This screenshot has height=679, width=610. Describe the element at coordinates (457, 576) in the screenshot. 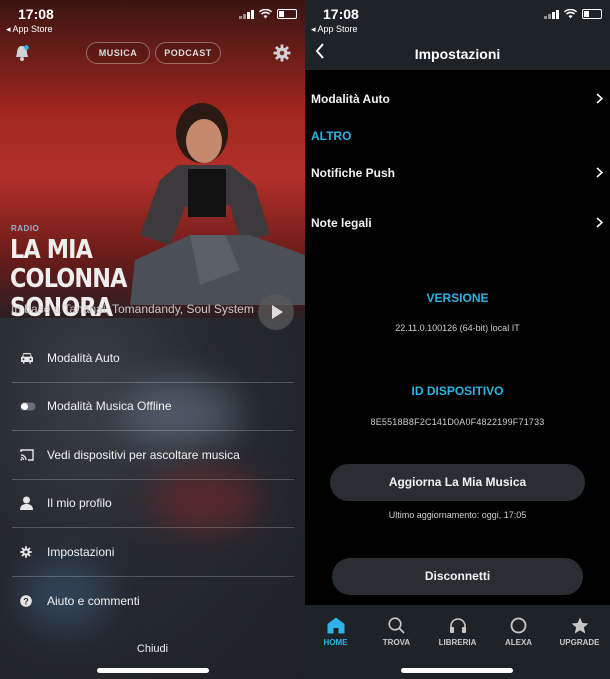

I see `disconnect-button: Disconnetti` at that location.